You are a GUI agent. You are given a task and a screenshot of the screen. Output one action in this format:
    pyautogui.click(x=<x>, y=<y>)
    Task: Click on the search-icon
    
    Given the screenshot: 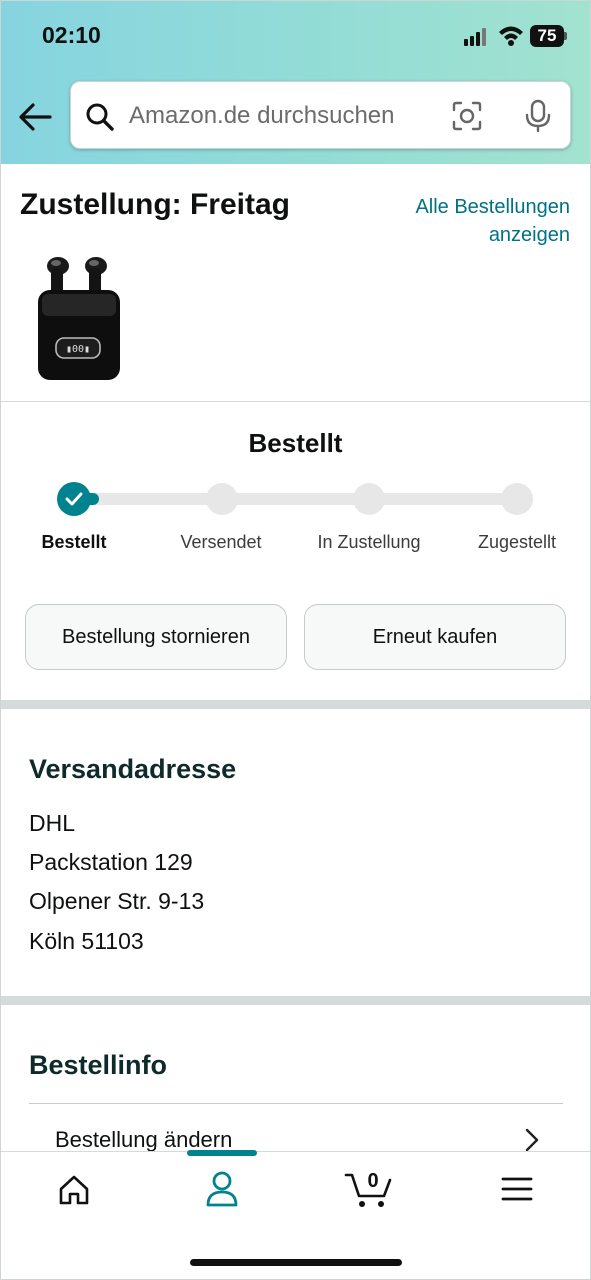 What is the action you would take?
    pyautogui.click(x=100, y=117)
    